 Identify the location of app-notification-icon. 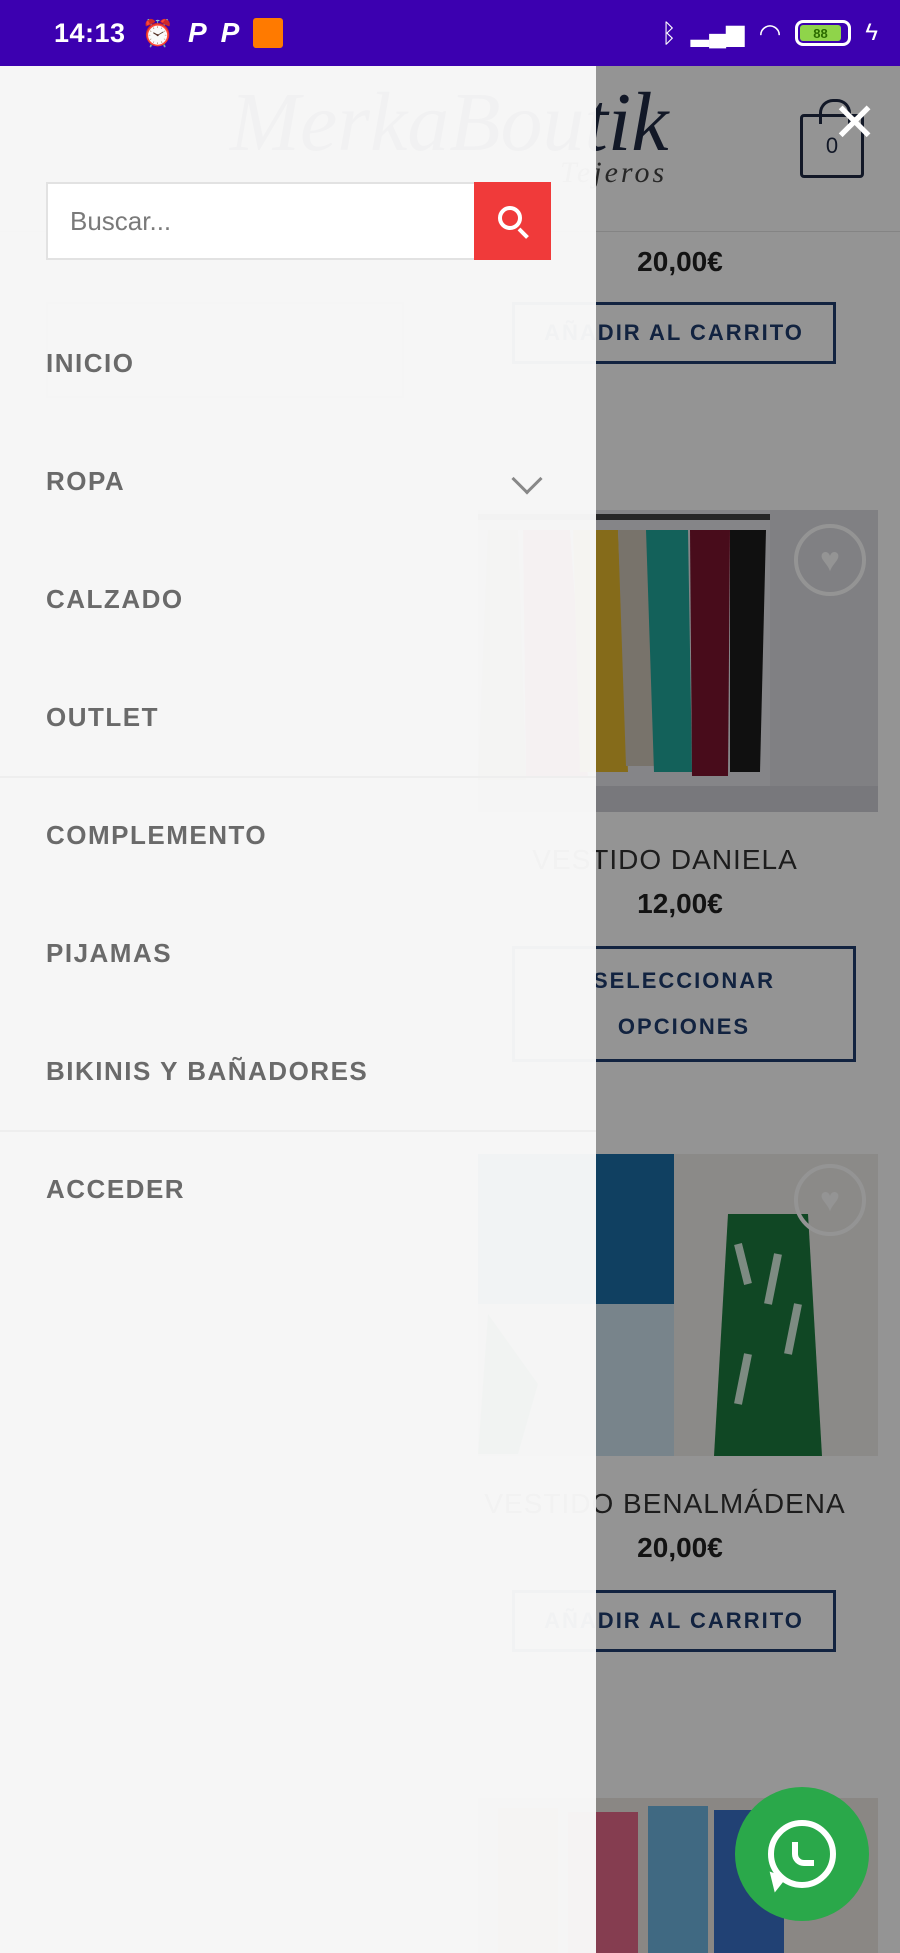
(268, 33).